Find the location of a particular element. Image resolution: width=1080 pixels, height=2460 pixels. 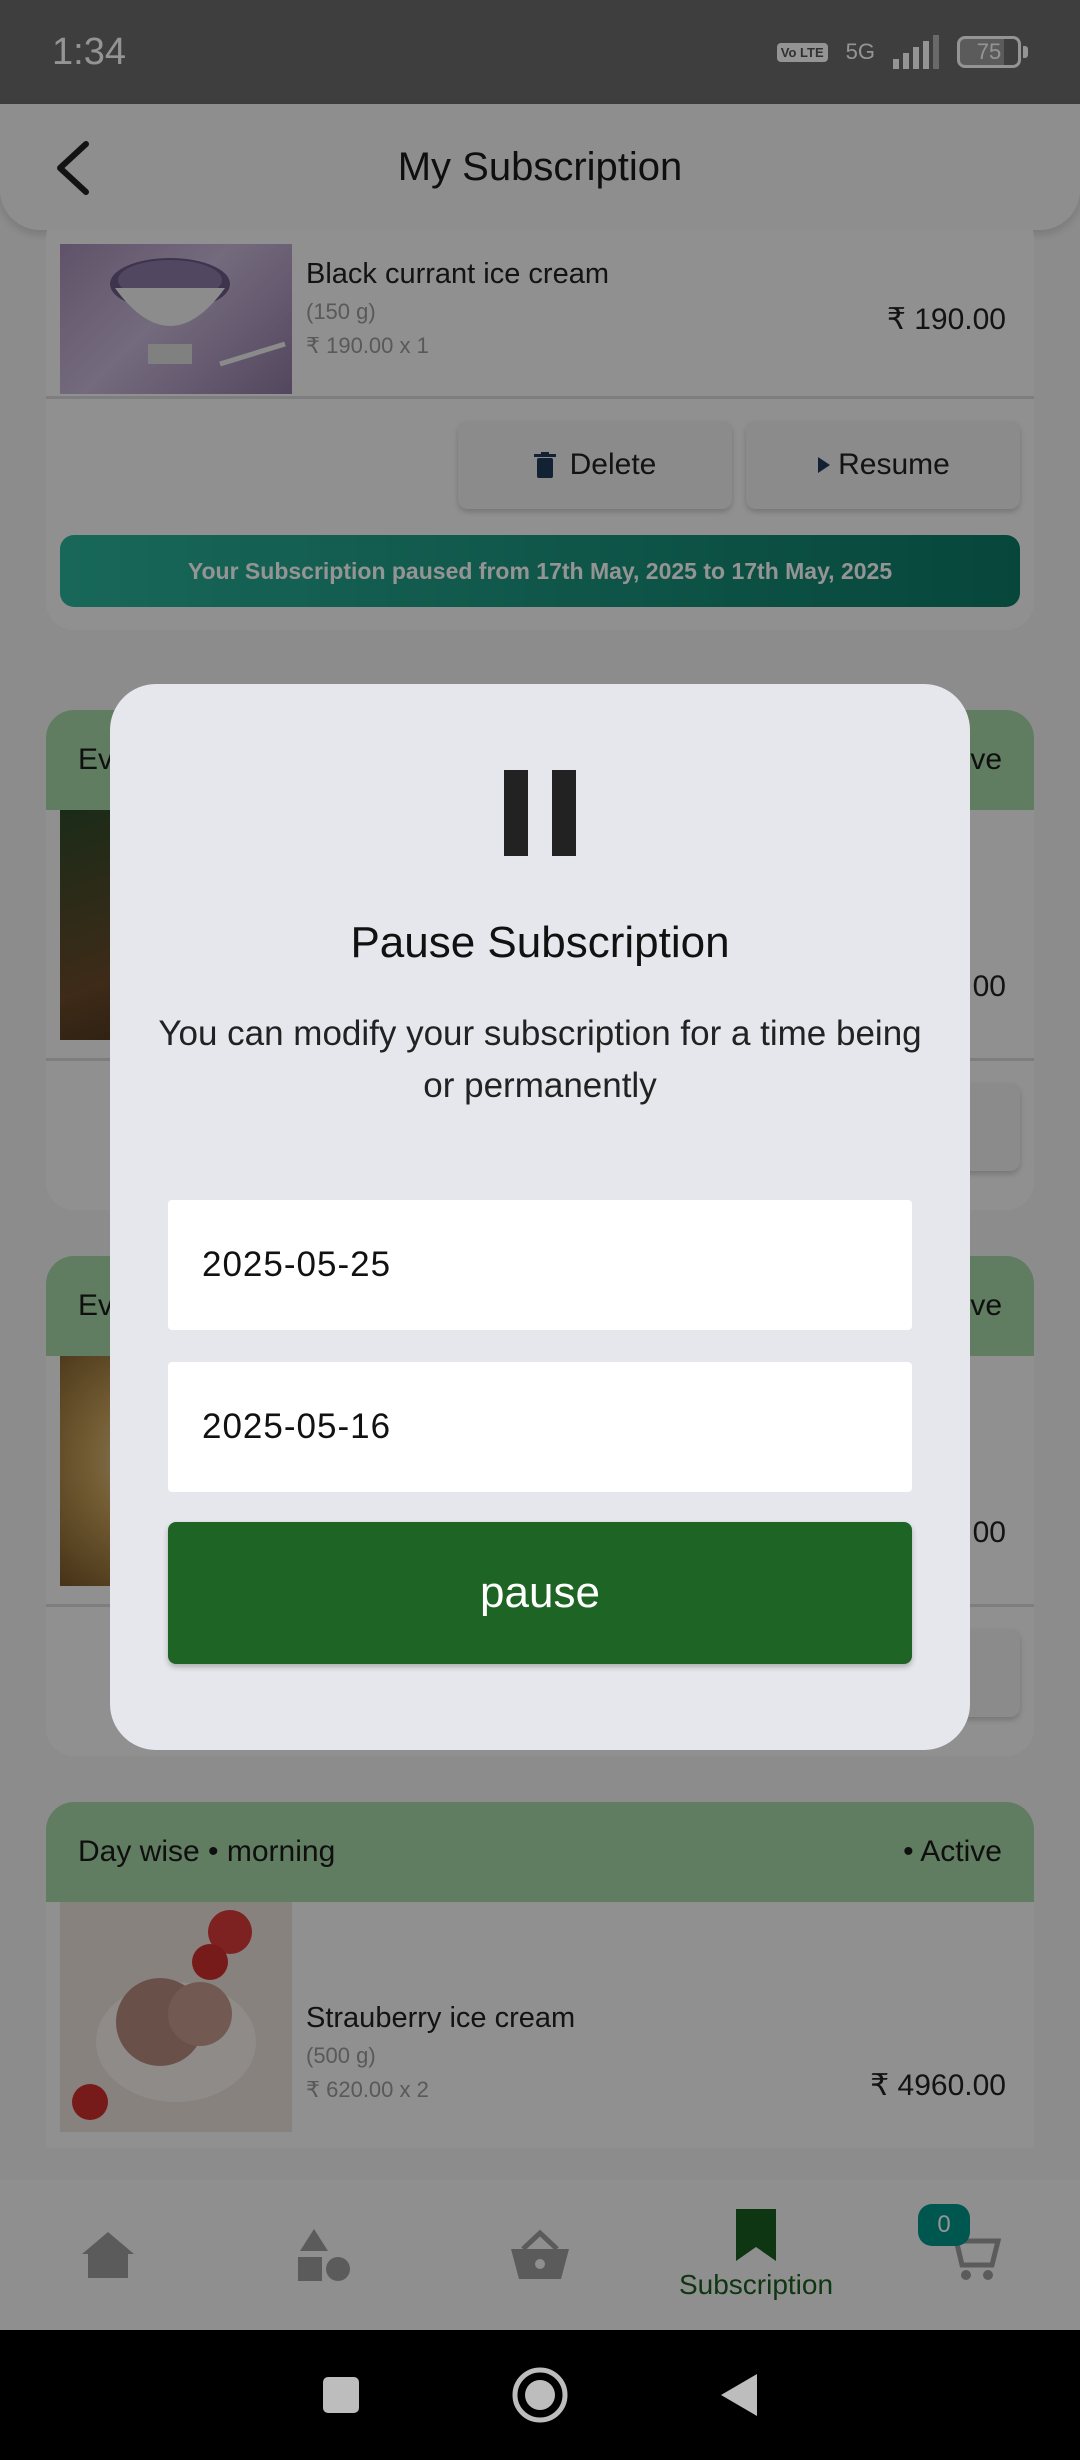

home-circle-icon is located at coordinates (540, 2395).